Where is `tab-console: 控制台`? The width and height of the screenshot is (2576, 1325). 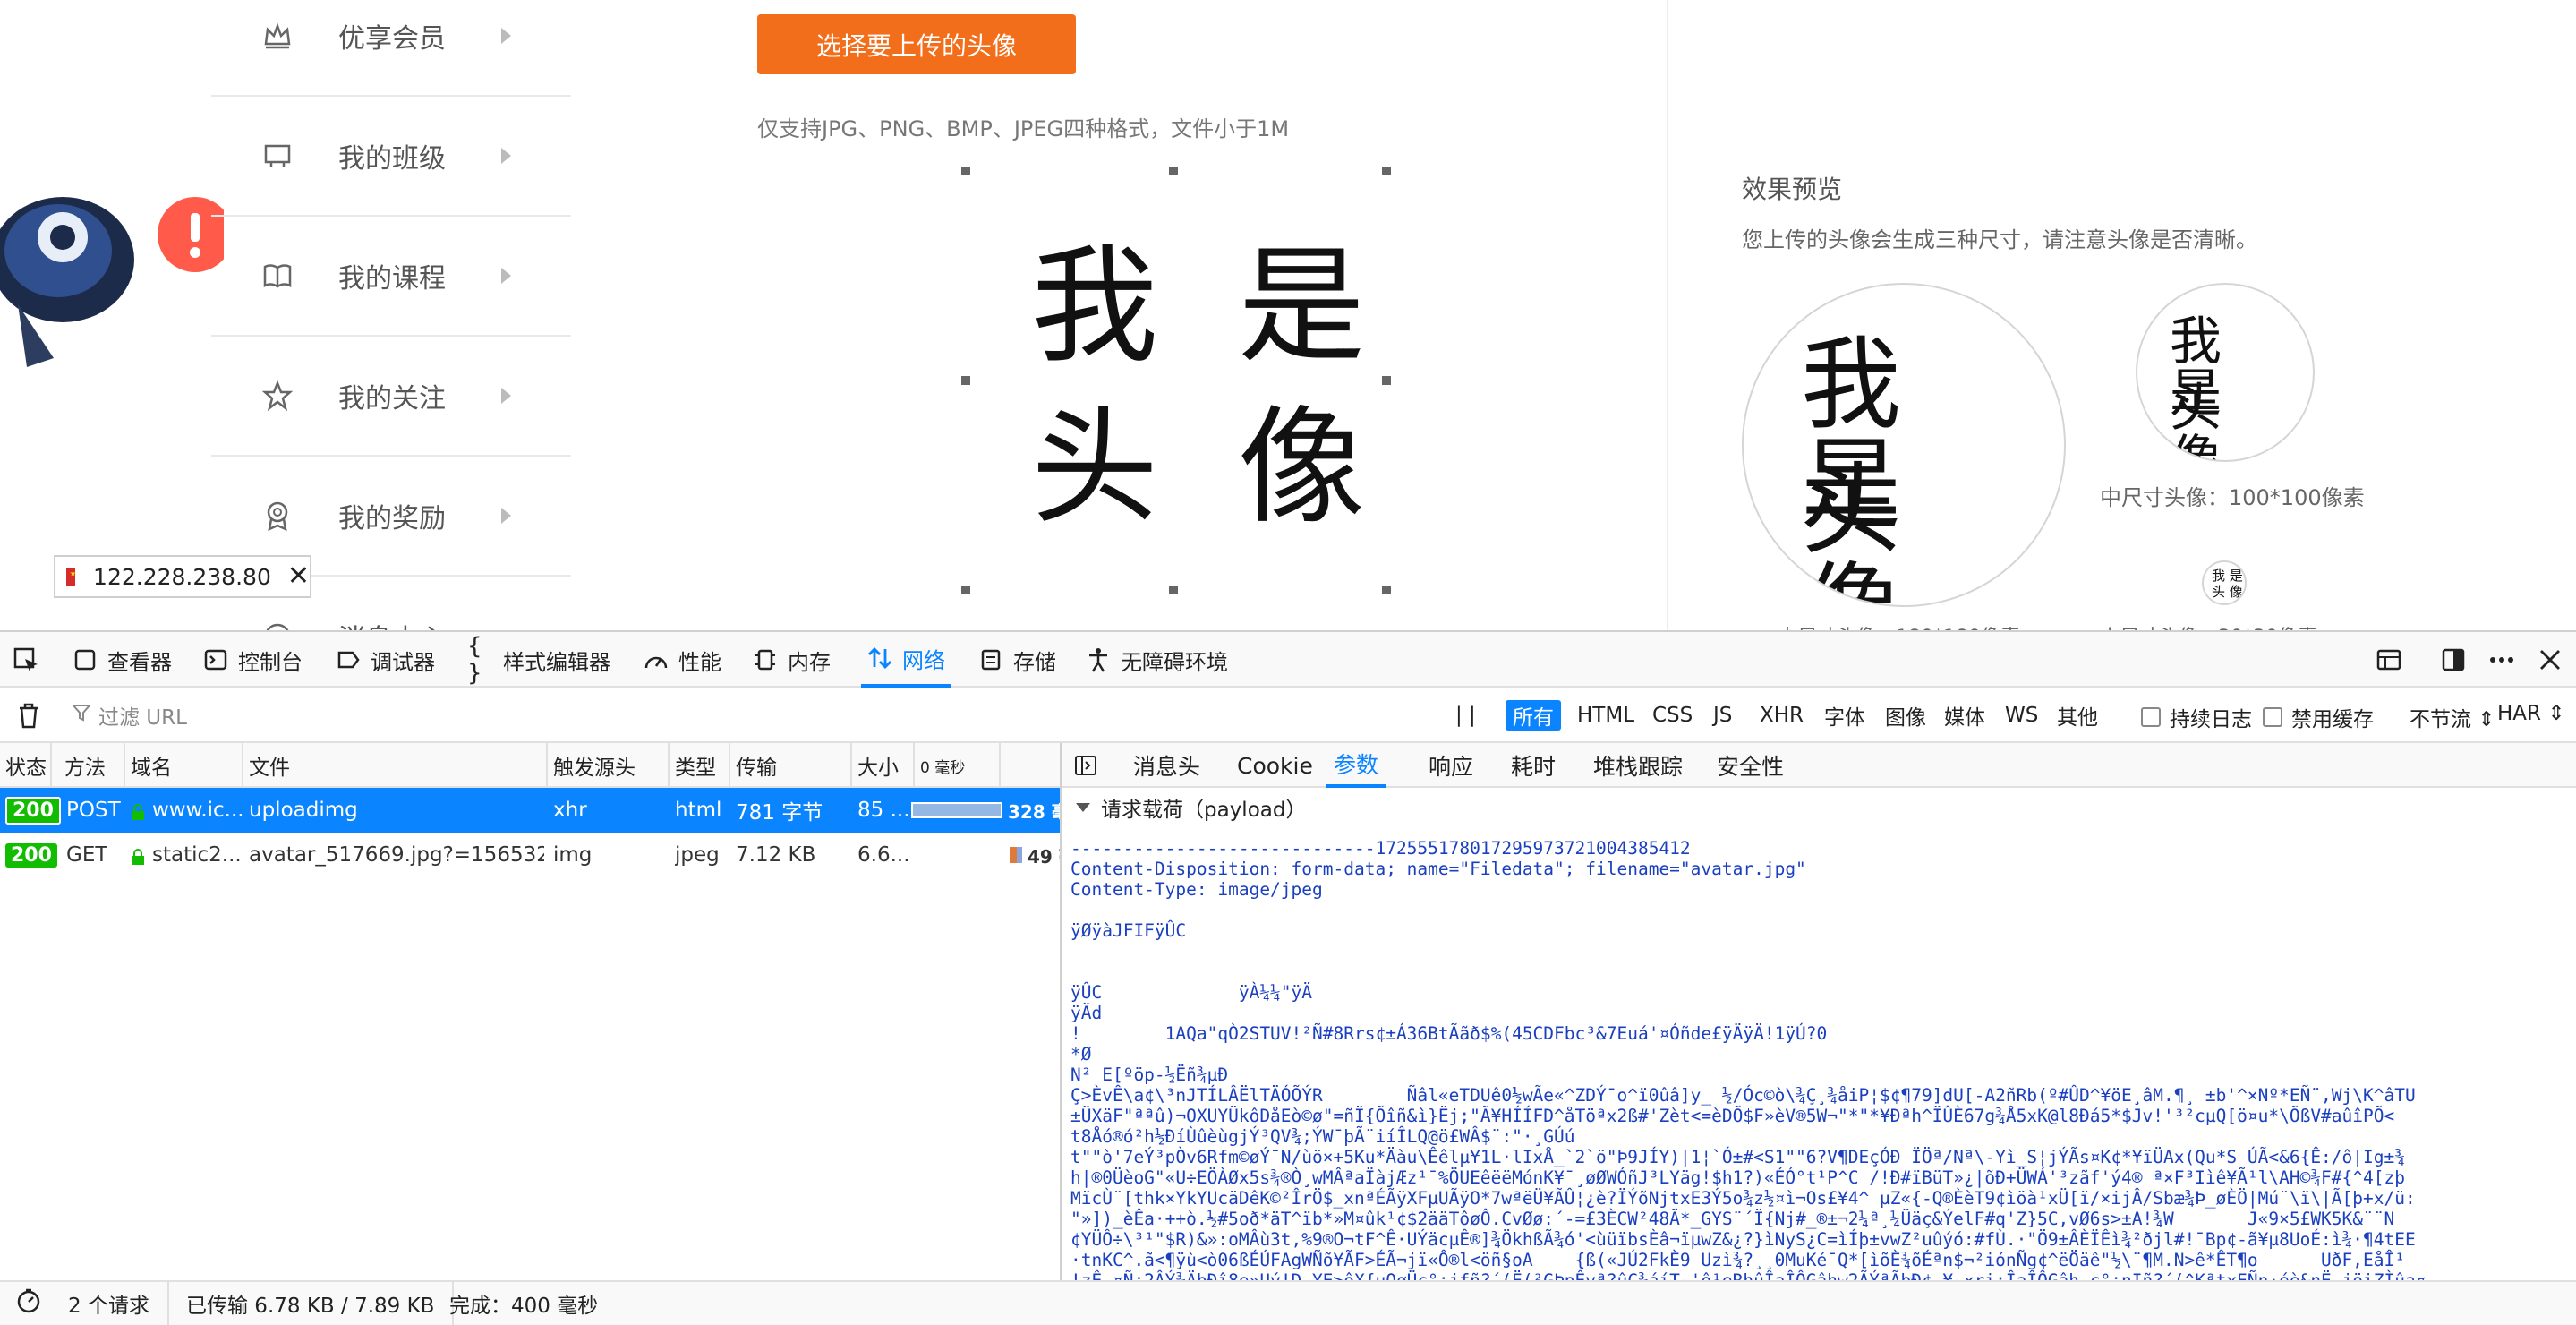 tab-console: 控制台 is located at coordinates (252, 660).